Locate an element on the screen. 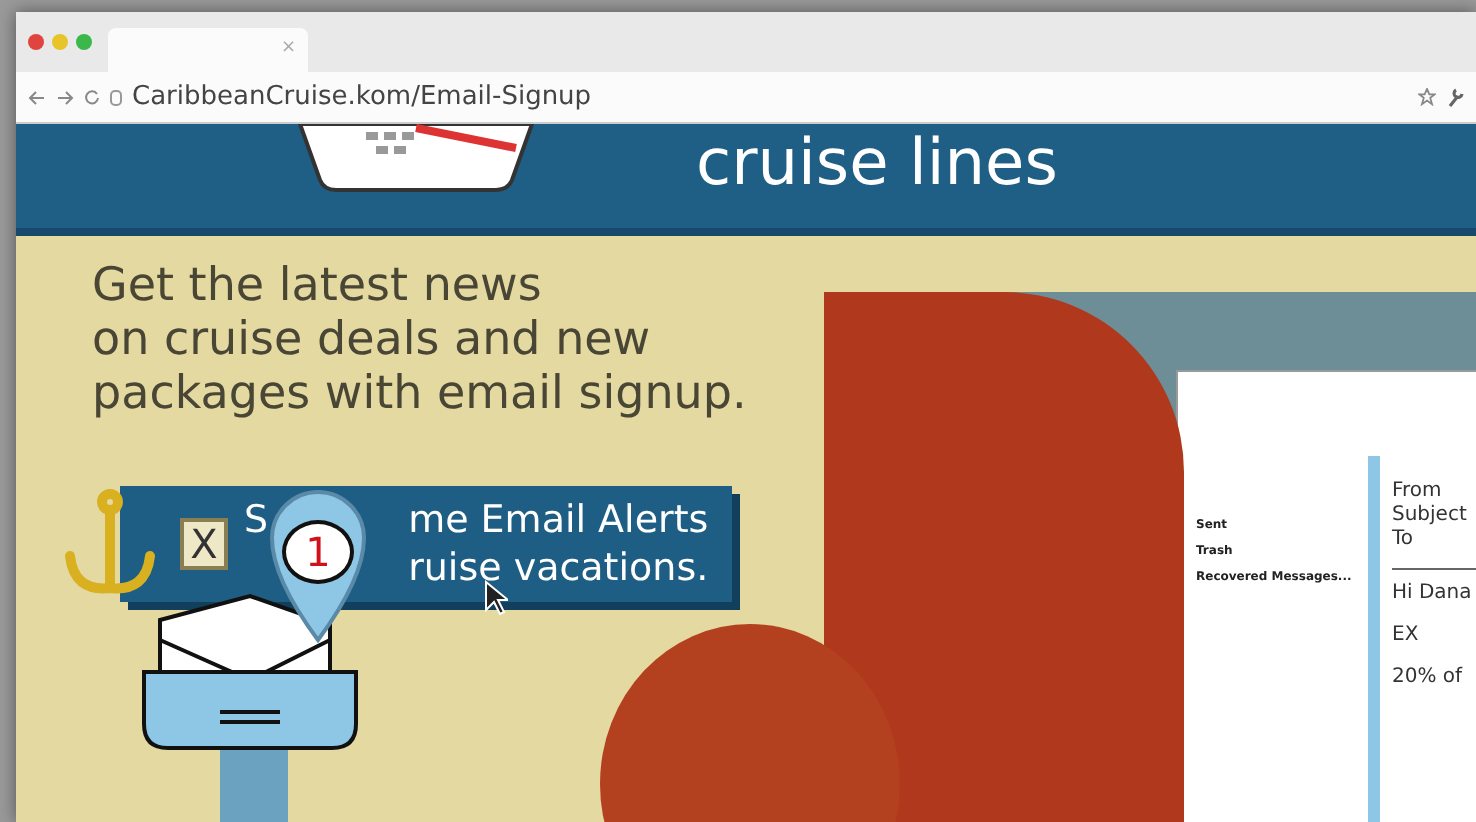  headline-text: packages with email signup. is located at coordinates (420, 395).